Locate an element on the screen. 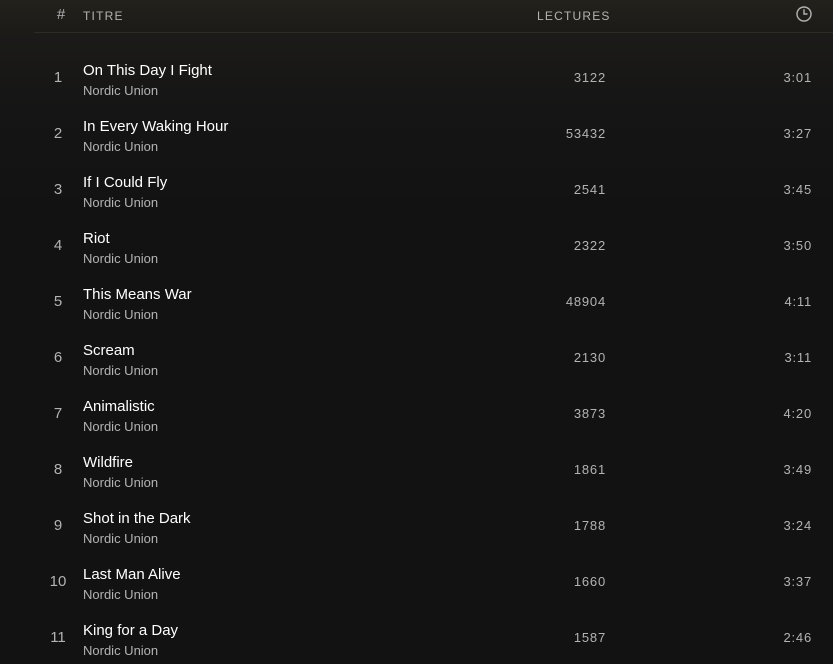 This screenshot has width=833, height=664. clock-icon is located at coordinates (804, 14).